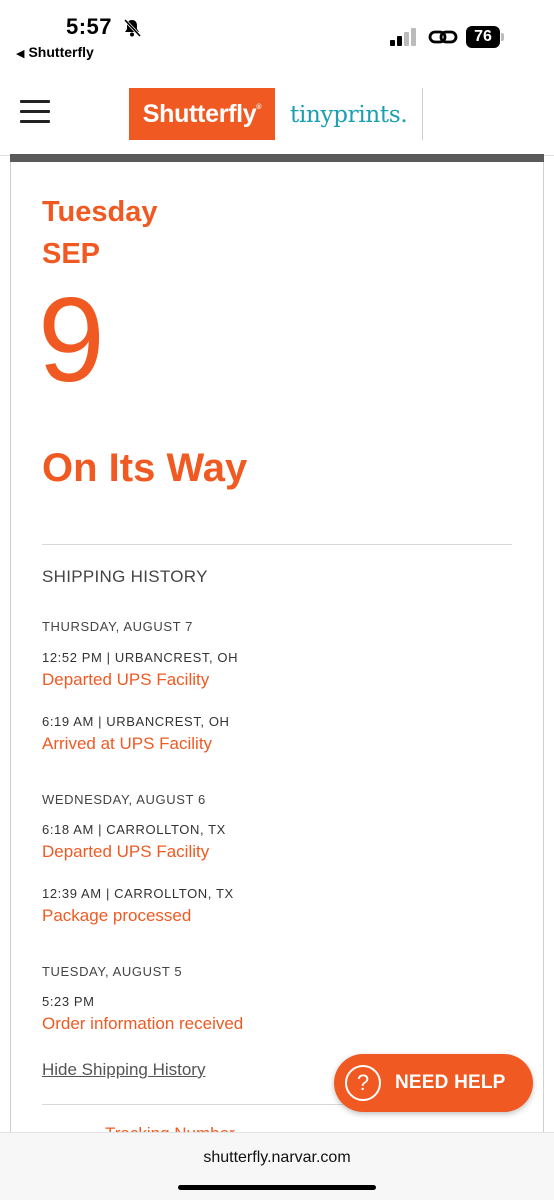 The width and height of the screenshot is (554, 1200). What do you see at coordinates (89, 26) in the screenshot?
I see `status-time: 5:57` at bounding box center [89, 26].